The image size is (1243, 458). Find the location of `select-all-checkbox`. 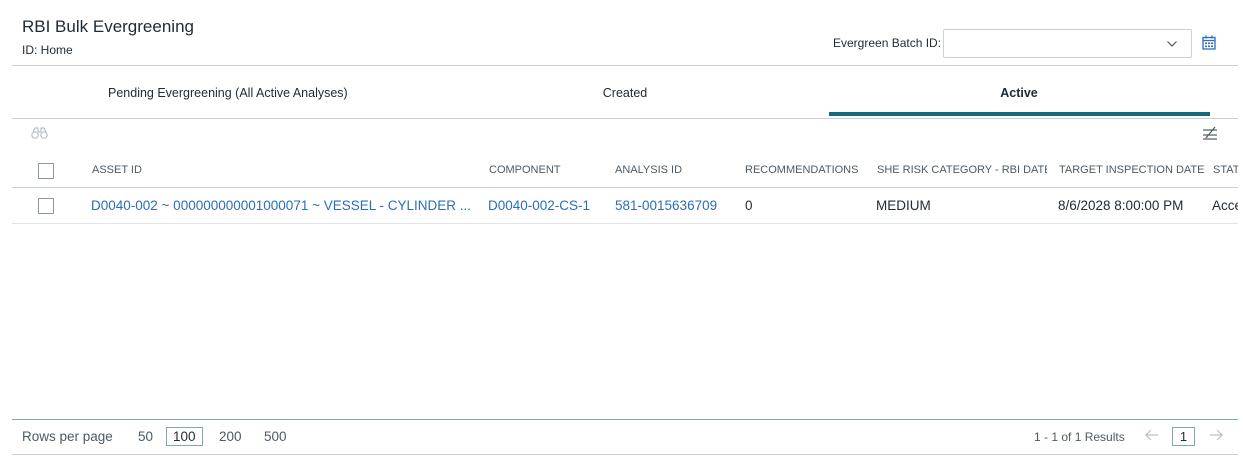

select-all-checkbox is located at coordinates (46, 171).